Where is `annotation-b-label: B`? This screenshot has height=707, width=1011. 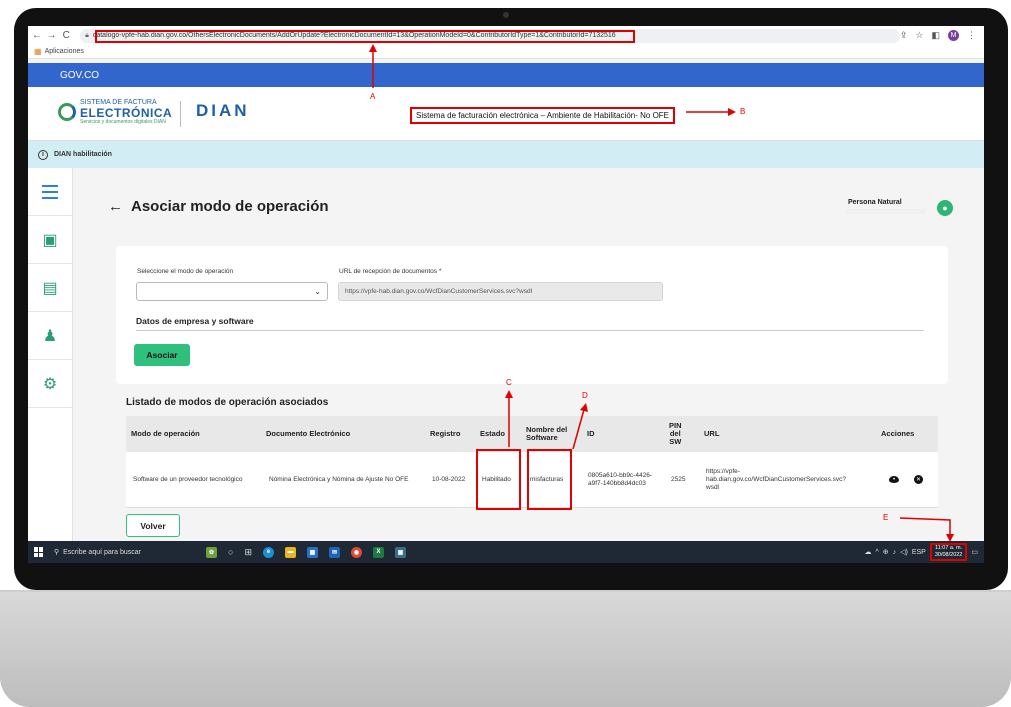
annotation-b-label: B is located at coordinates (743, 111).